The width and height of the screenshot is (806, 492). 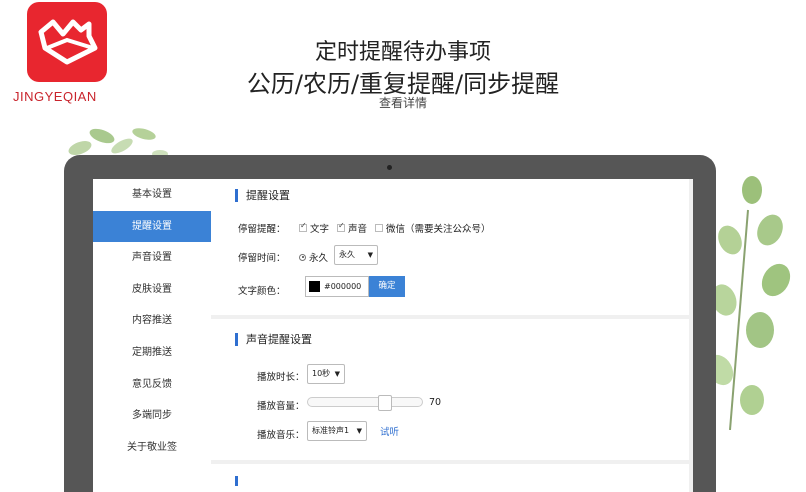 What do you see at coordinates (365, 403) in the screenshot?
I see `volume-slider` at bounding box center [365, 403].